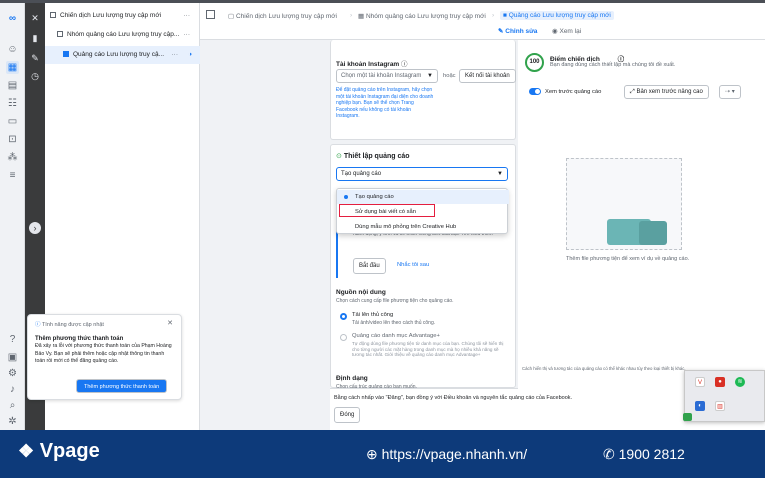  Describe the element at coordinates (12, 85) in the screenshot. I see `page-icon: ▤` at that location.